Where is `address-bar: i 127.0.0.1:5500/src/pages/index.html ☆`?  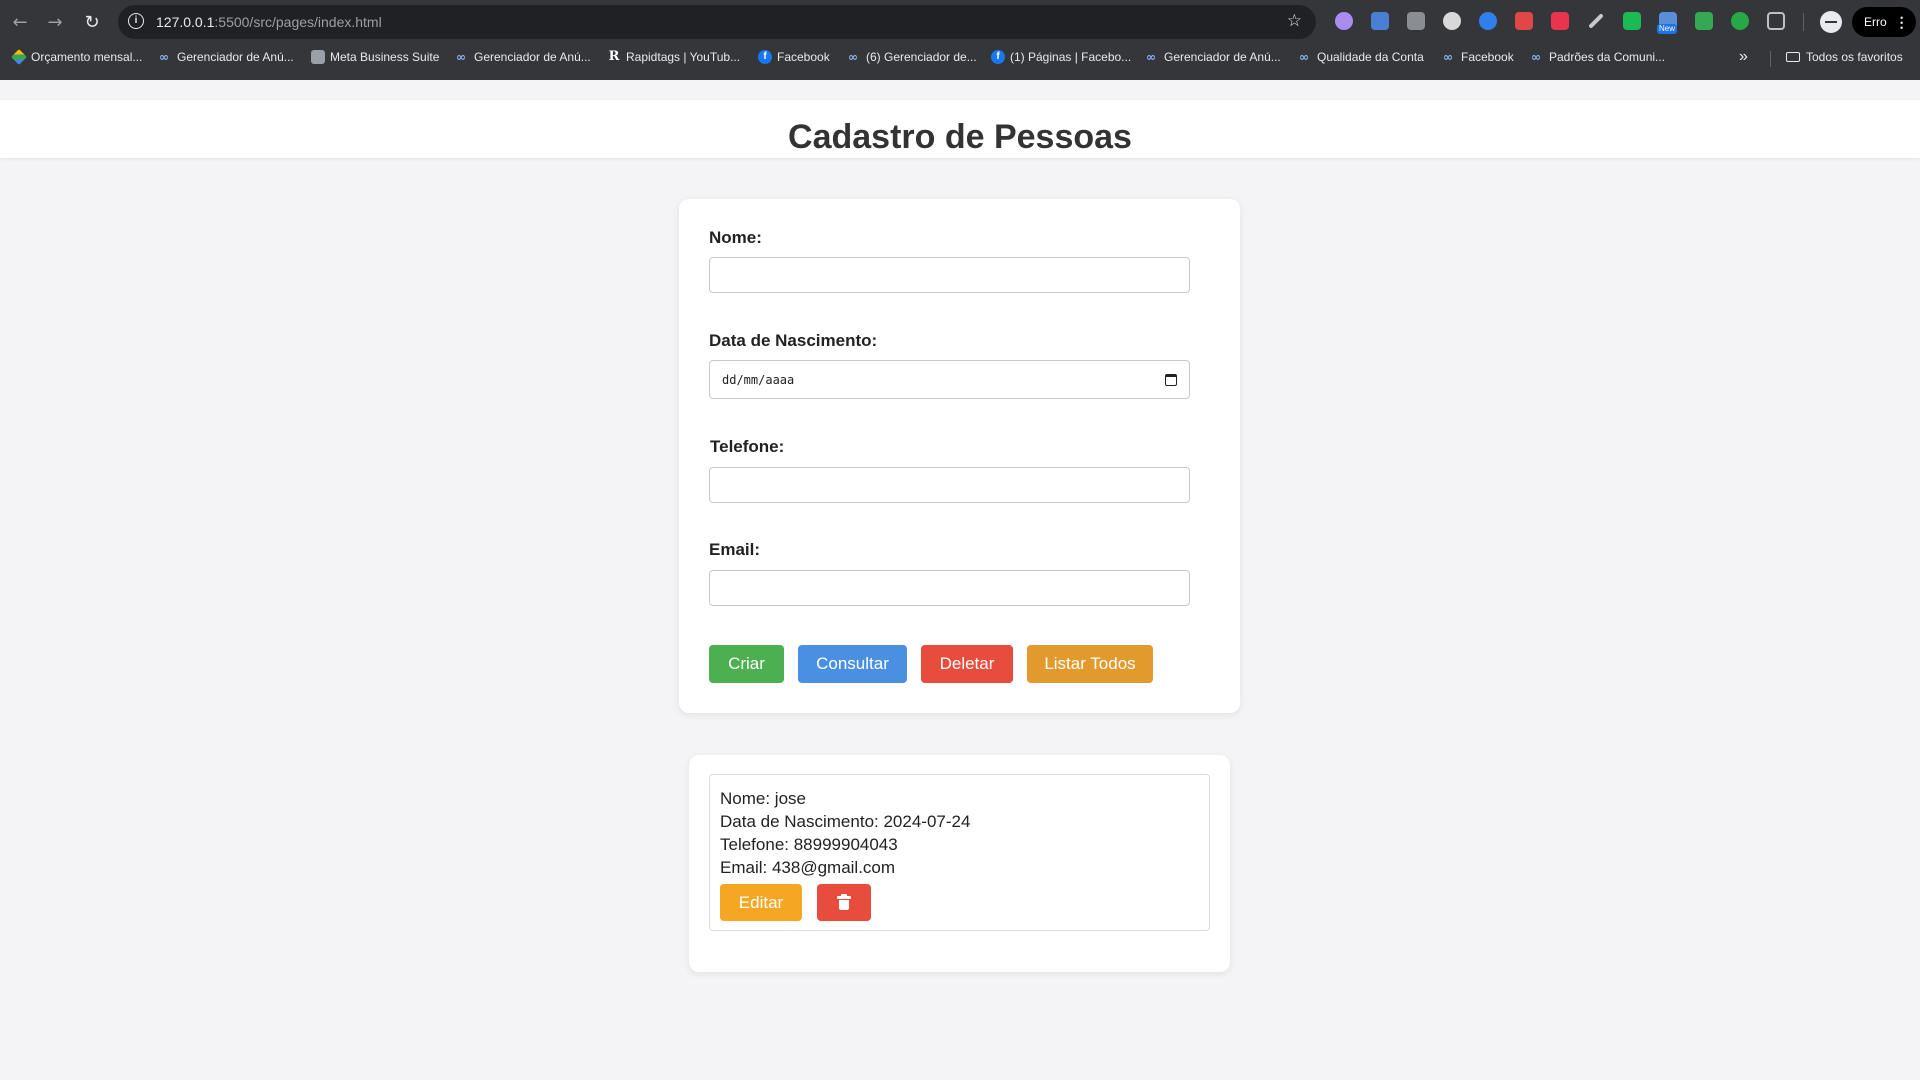
address-bar: i 127.0.0.1:5500/src/pages/index.html ☆ is located at coordinates (717, 22).